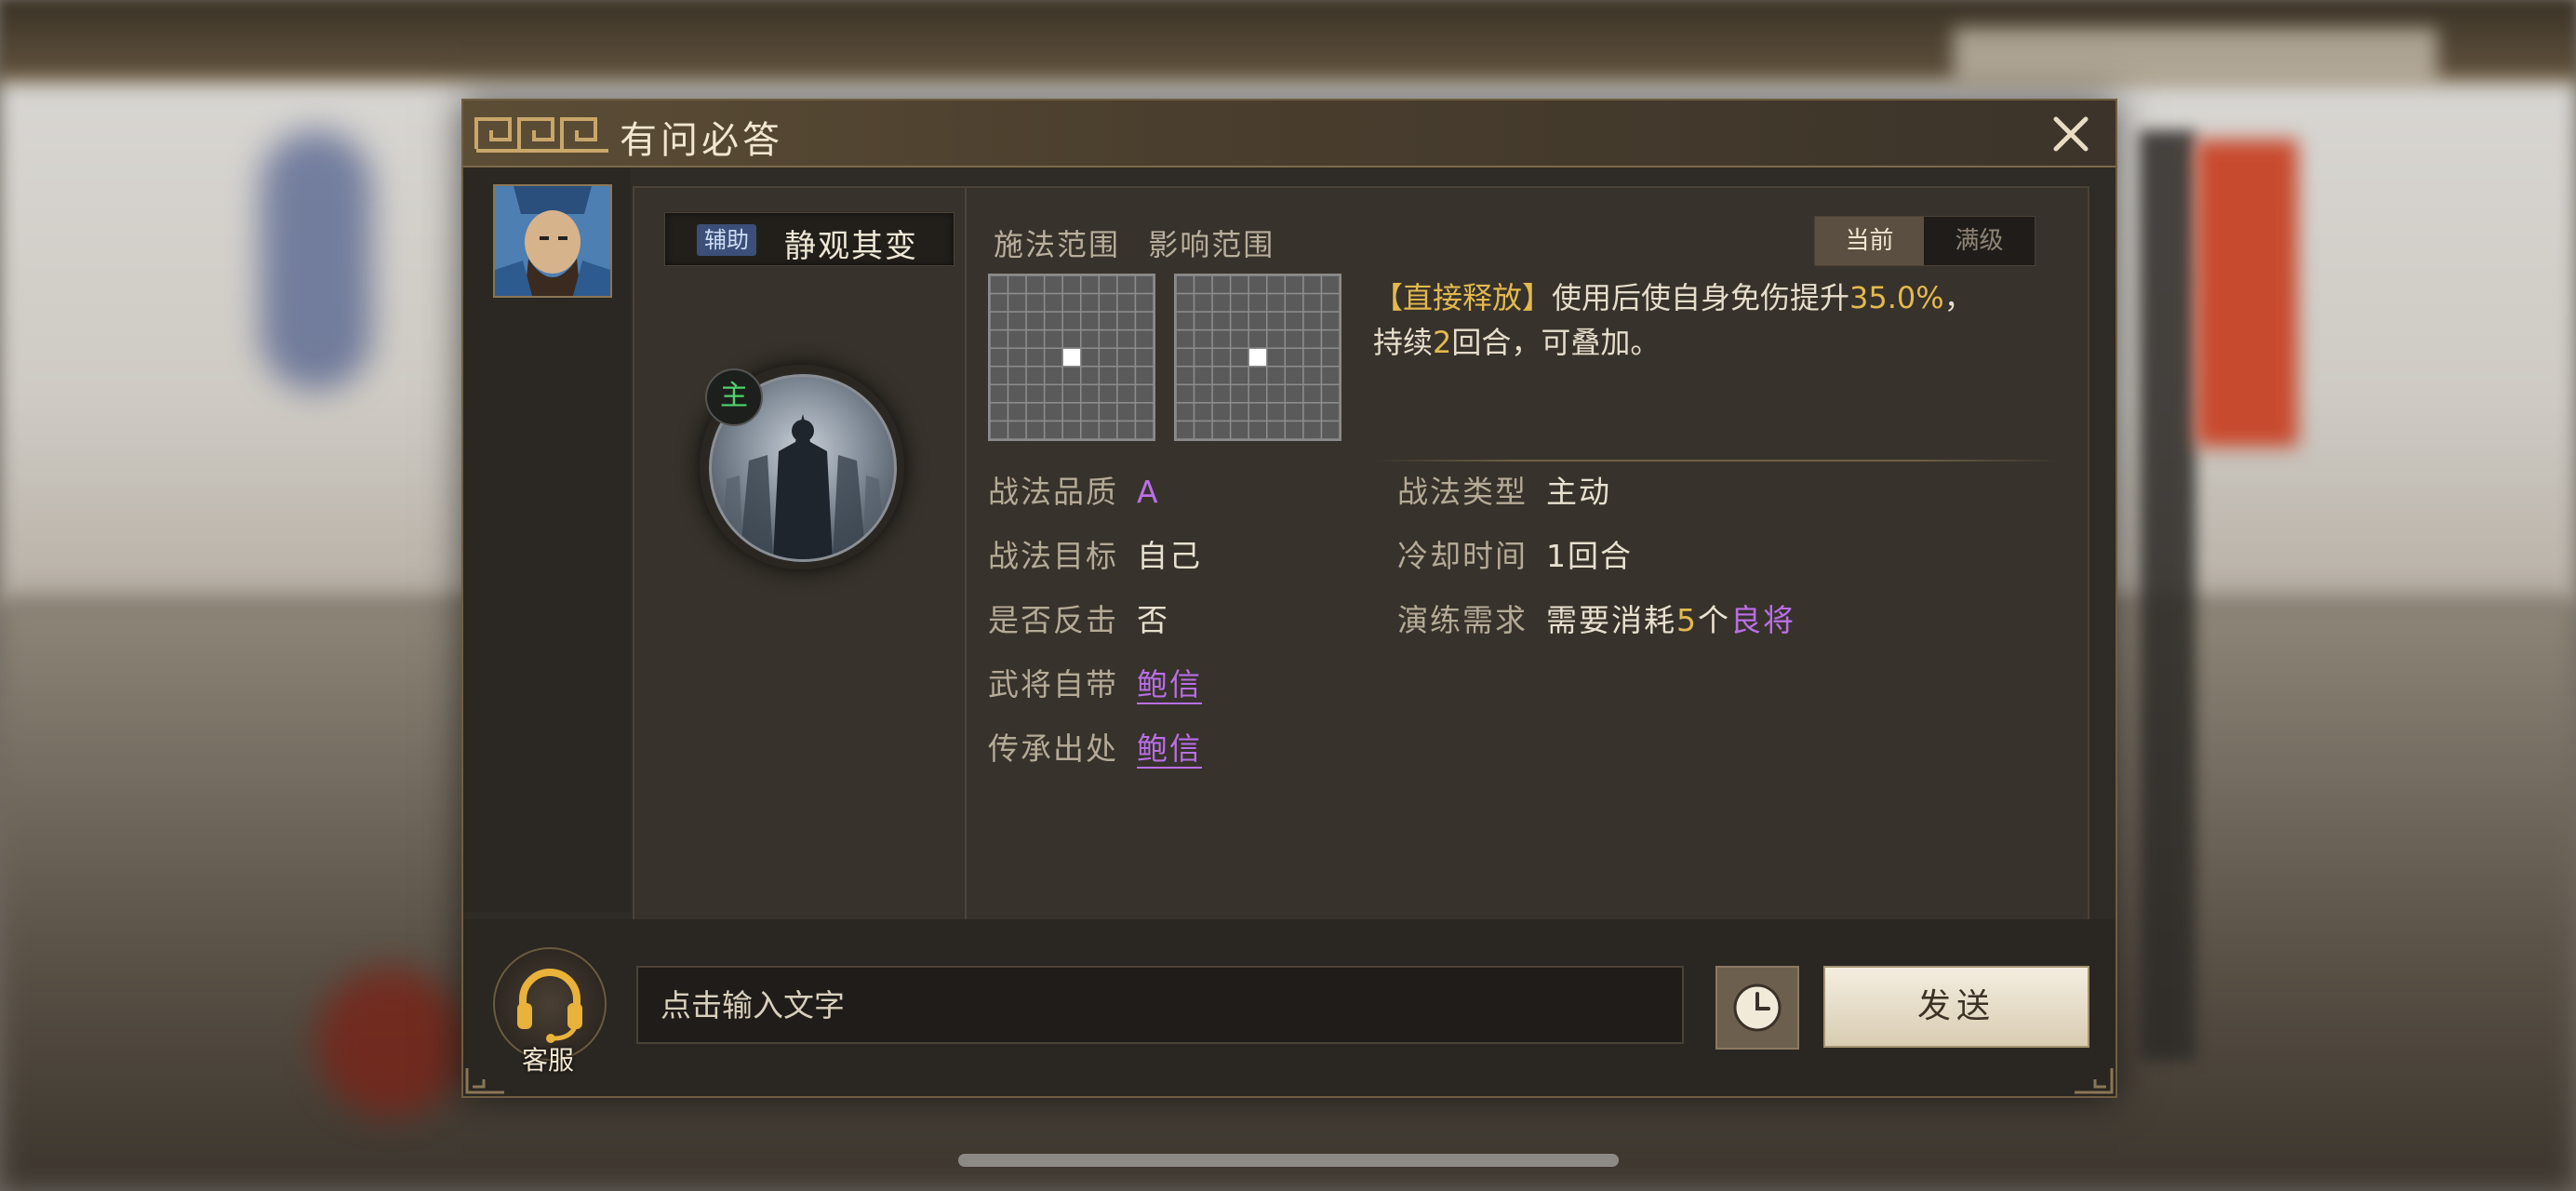 This screenshot has height=1191, width=2576. Describe the element at coordinates (1757, 1008) in the screenshot. I see `history-button` at that location.